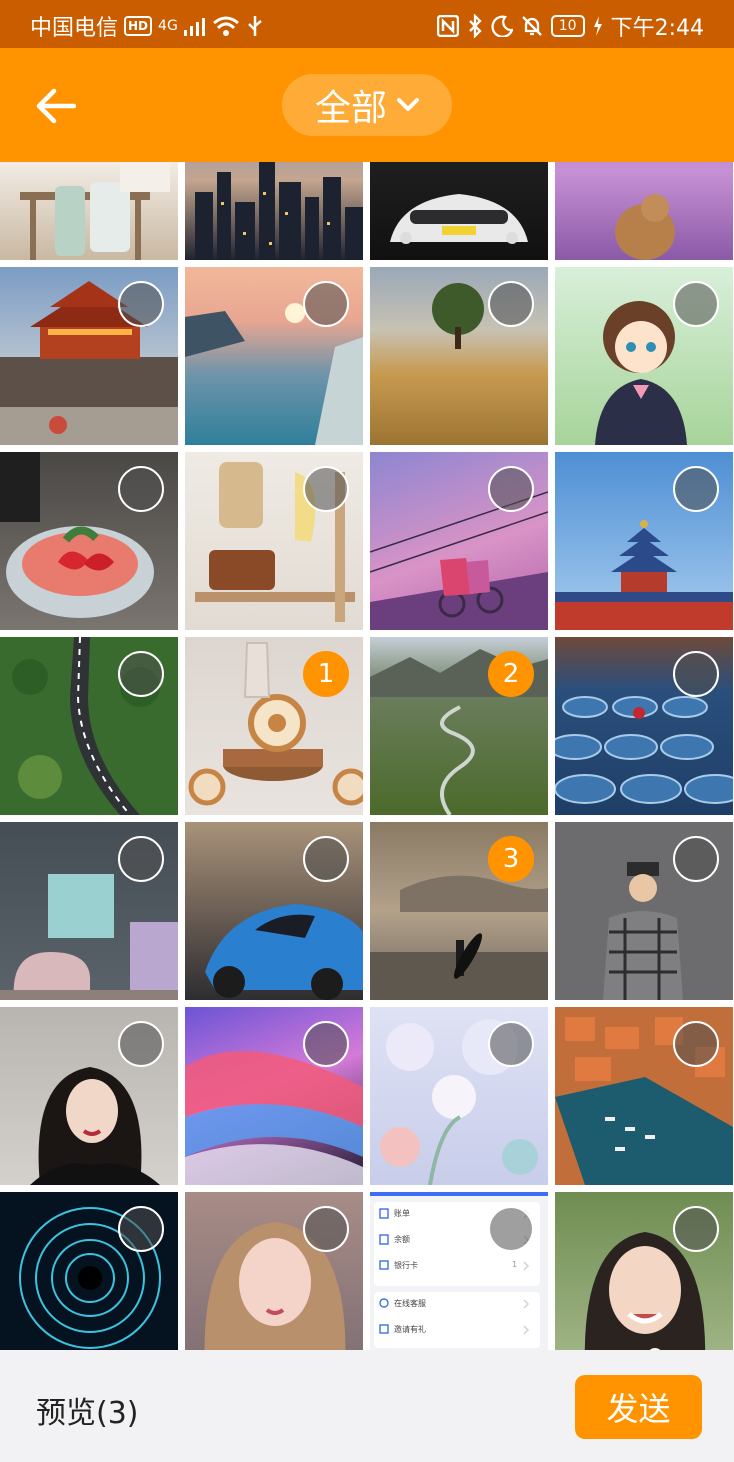 This screenshot has height=1462, width=734. I want to click on album-selector: 全部, so click(367, 105).